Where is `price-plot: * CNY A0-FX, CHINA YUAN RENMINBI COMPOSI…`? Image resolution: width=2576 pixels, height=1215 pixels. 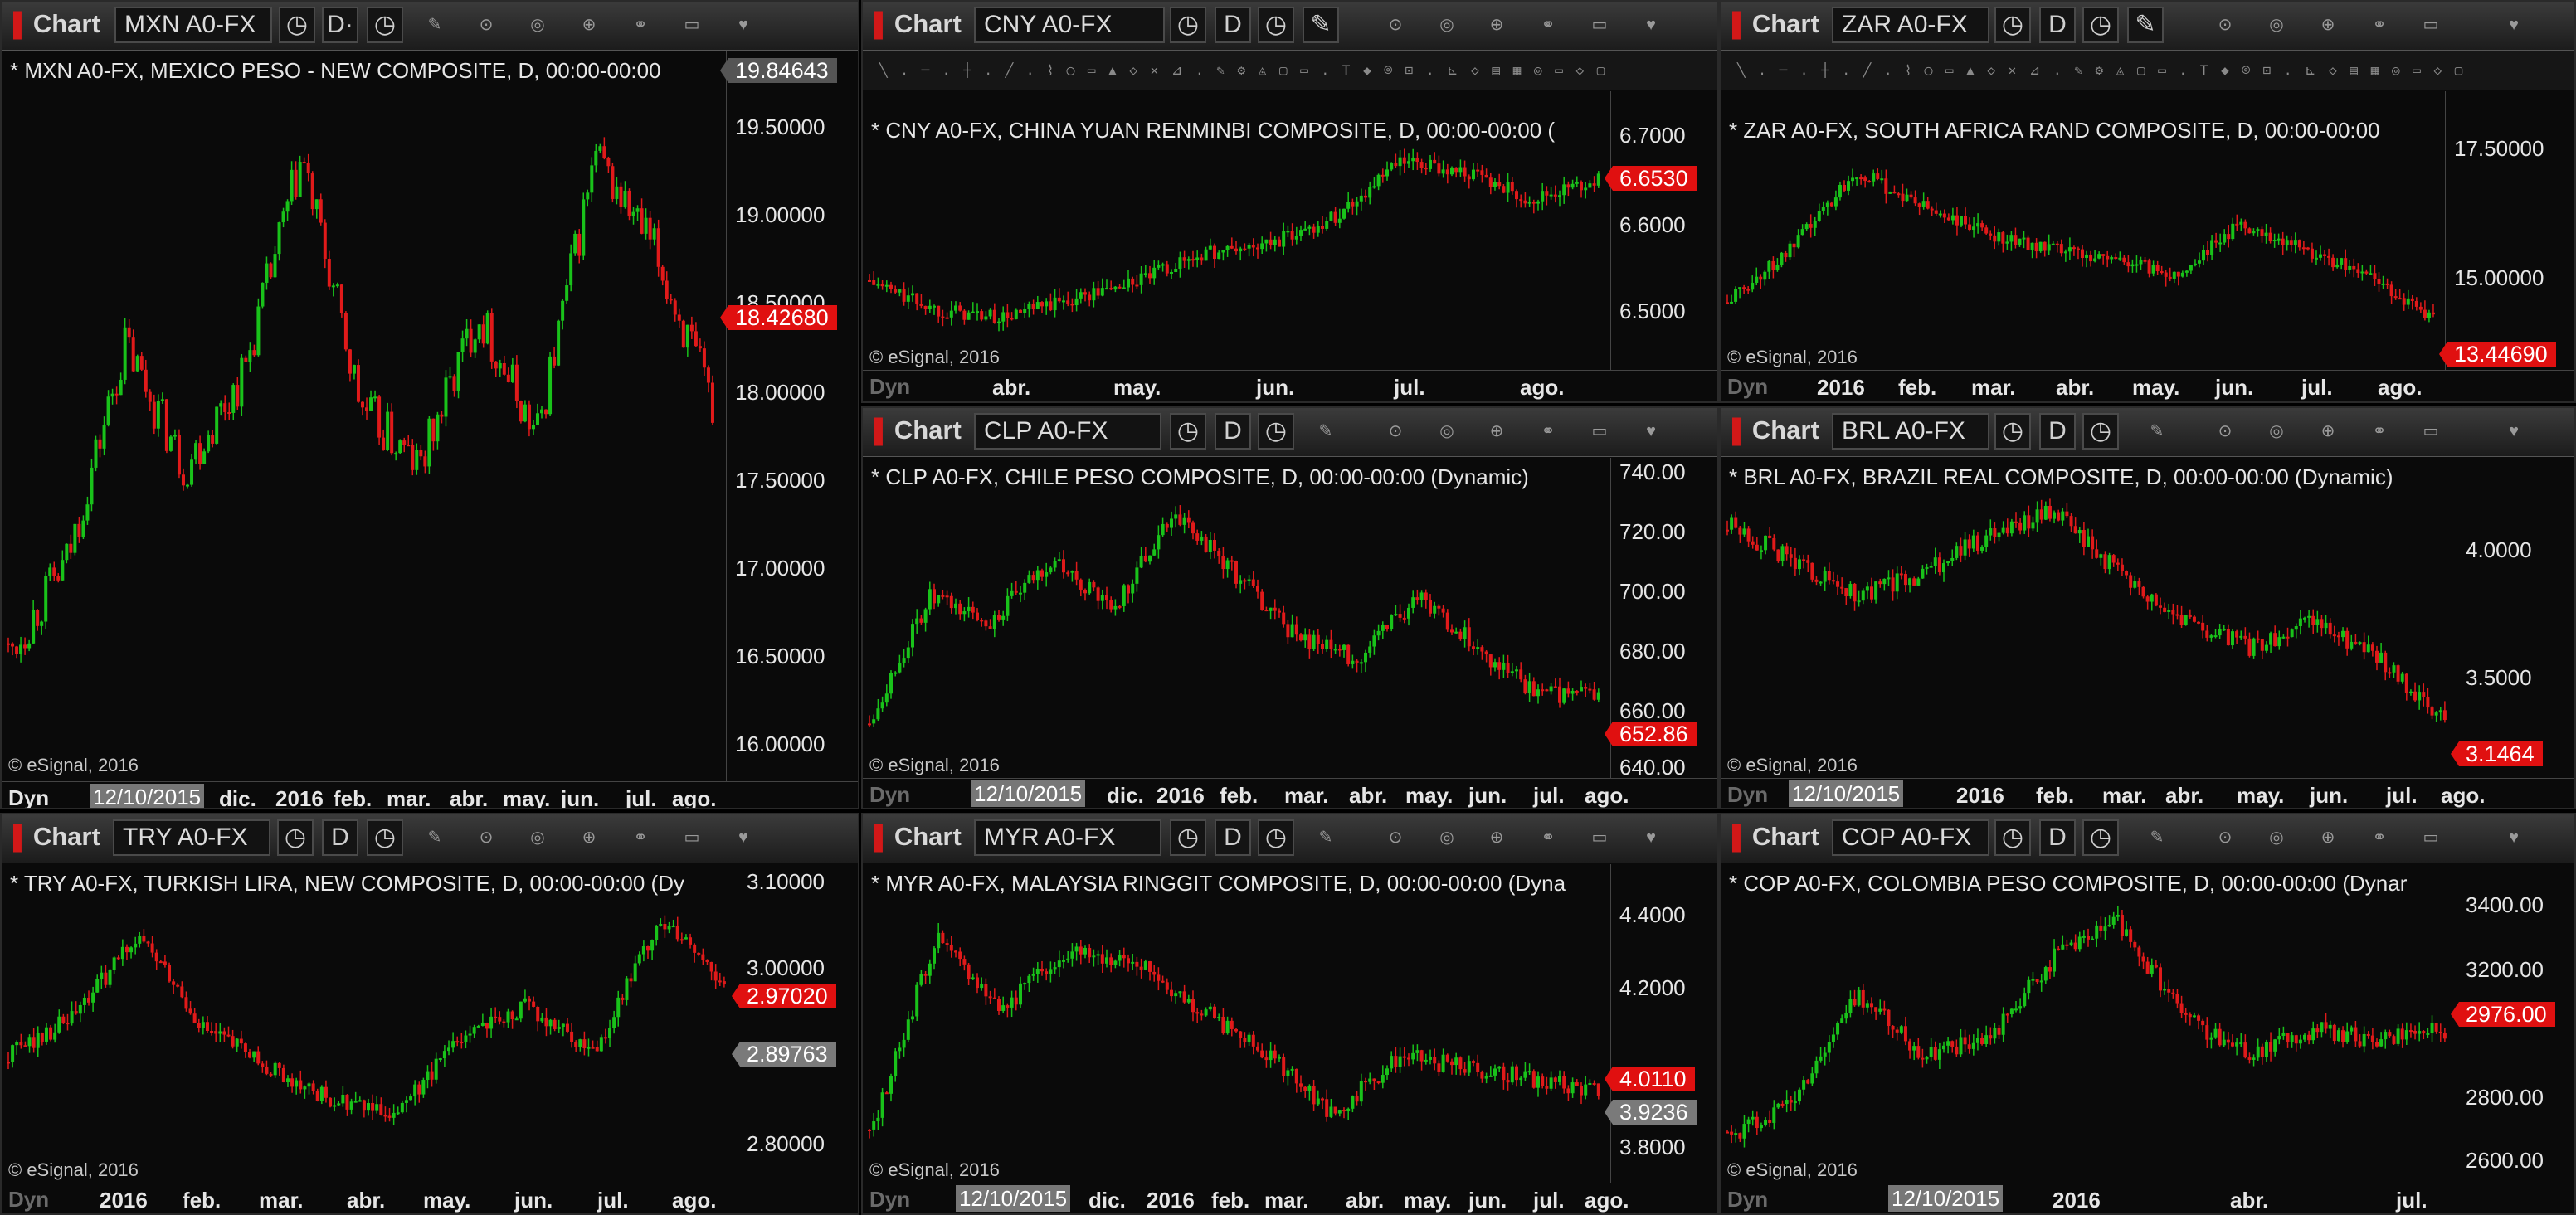 price-plot: * CNY A0-FX, CHINA YUAN RENMINBI COMPOSI… is located at coordinates (1238, 230).